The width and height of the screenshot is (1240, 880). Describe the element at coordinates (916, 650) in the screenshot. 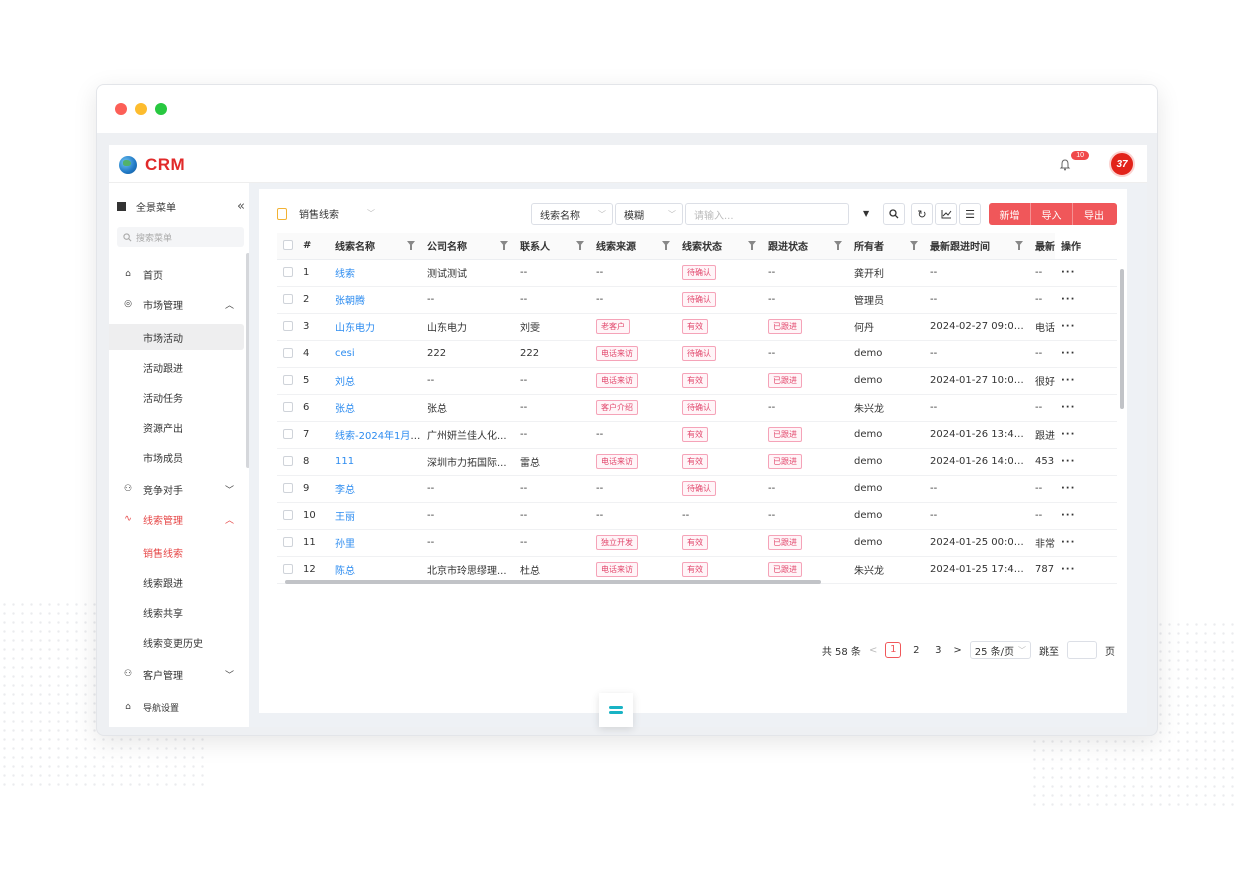

I see `page-button-2: 2` at that location.